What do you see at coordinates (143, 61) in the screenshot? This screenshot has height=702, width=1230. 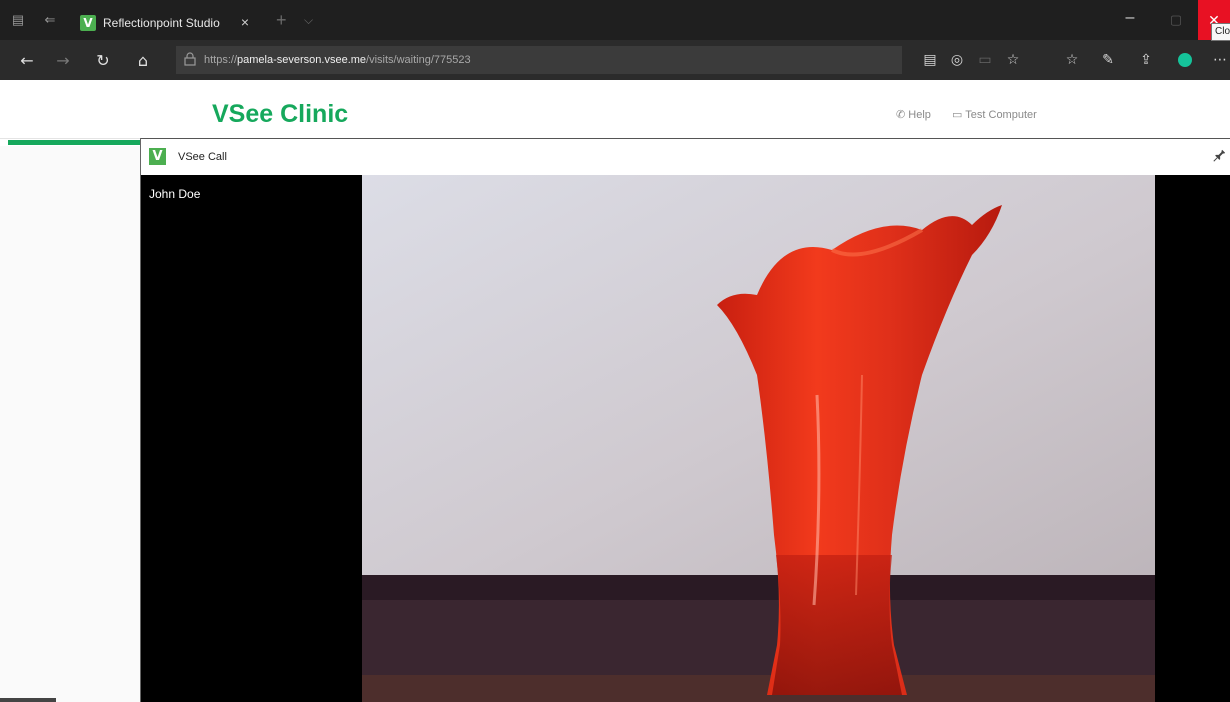 I see `home-icon: ⌂` at bounding box center [143, 61].